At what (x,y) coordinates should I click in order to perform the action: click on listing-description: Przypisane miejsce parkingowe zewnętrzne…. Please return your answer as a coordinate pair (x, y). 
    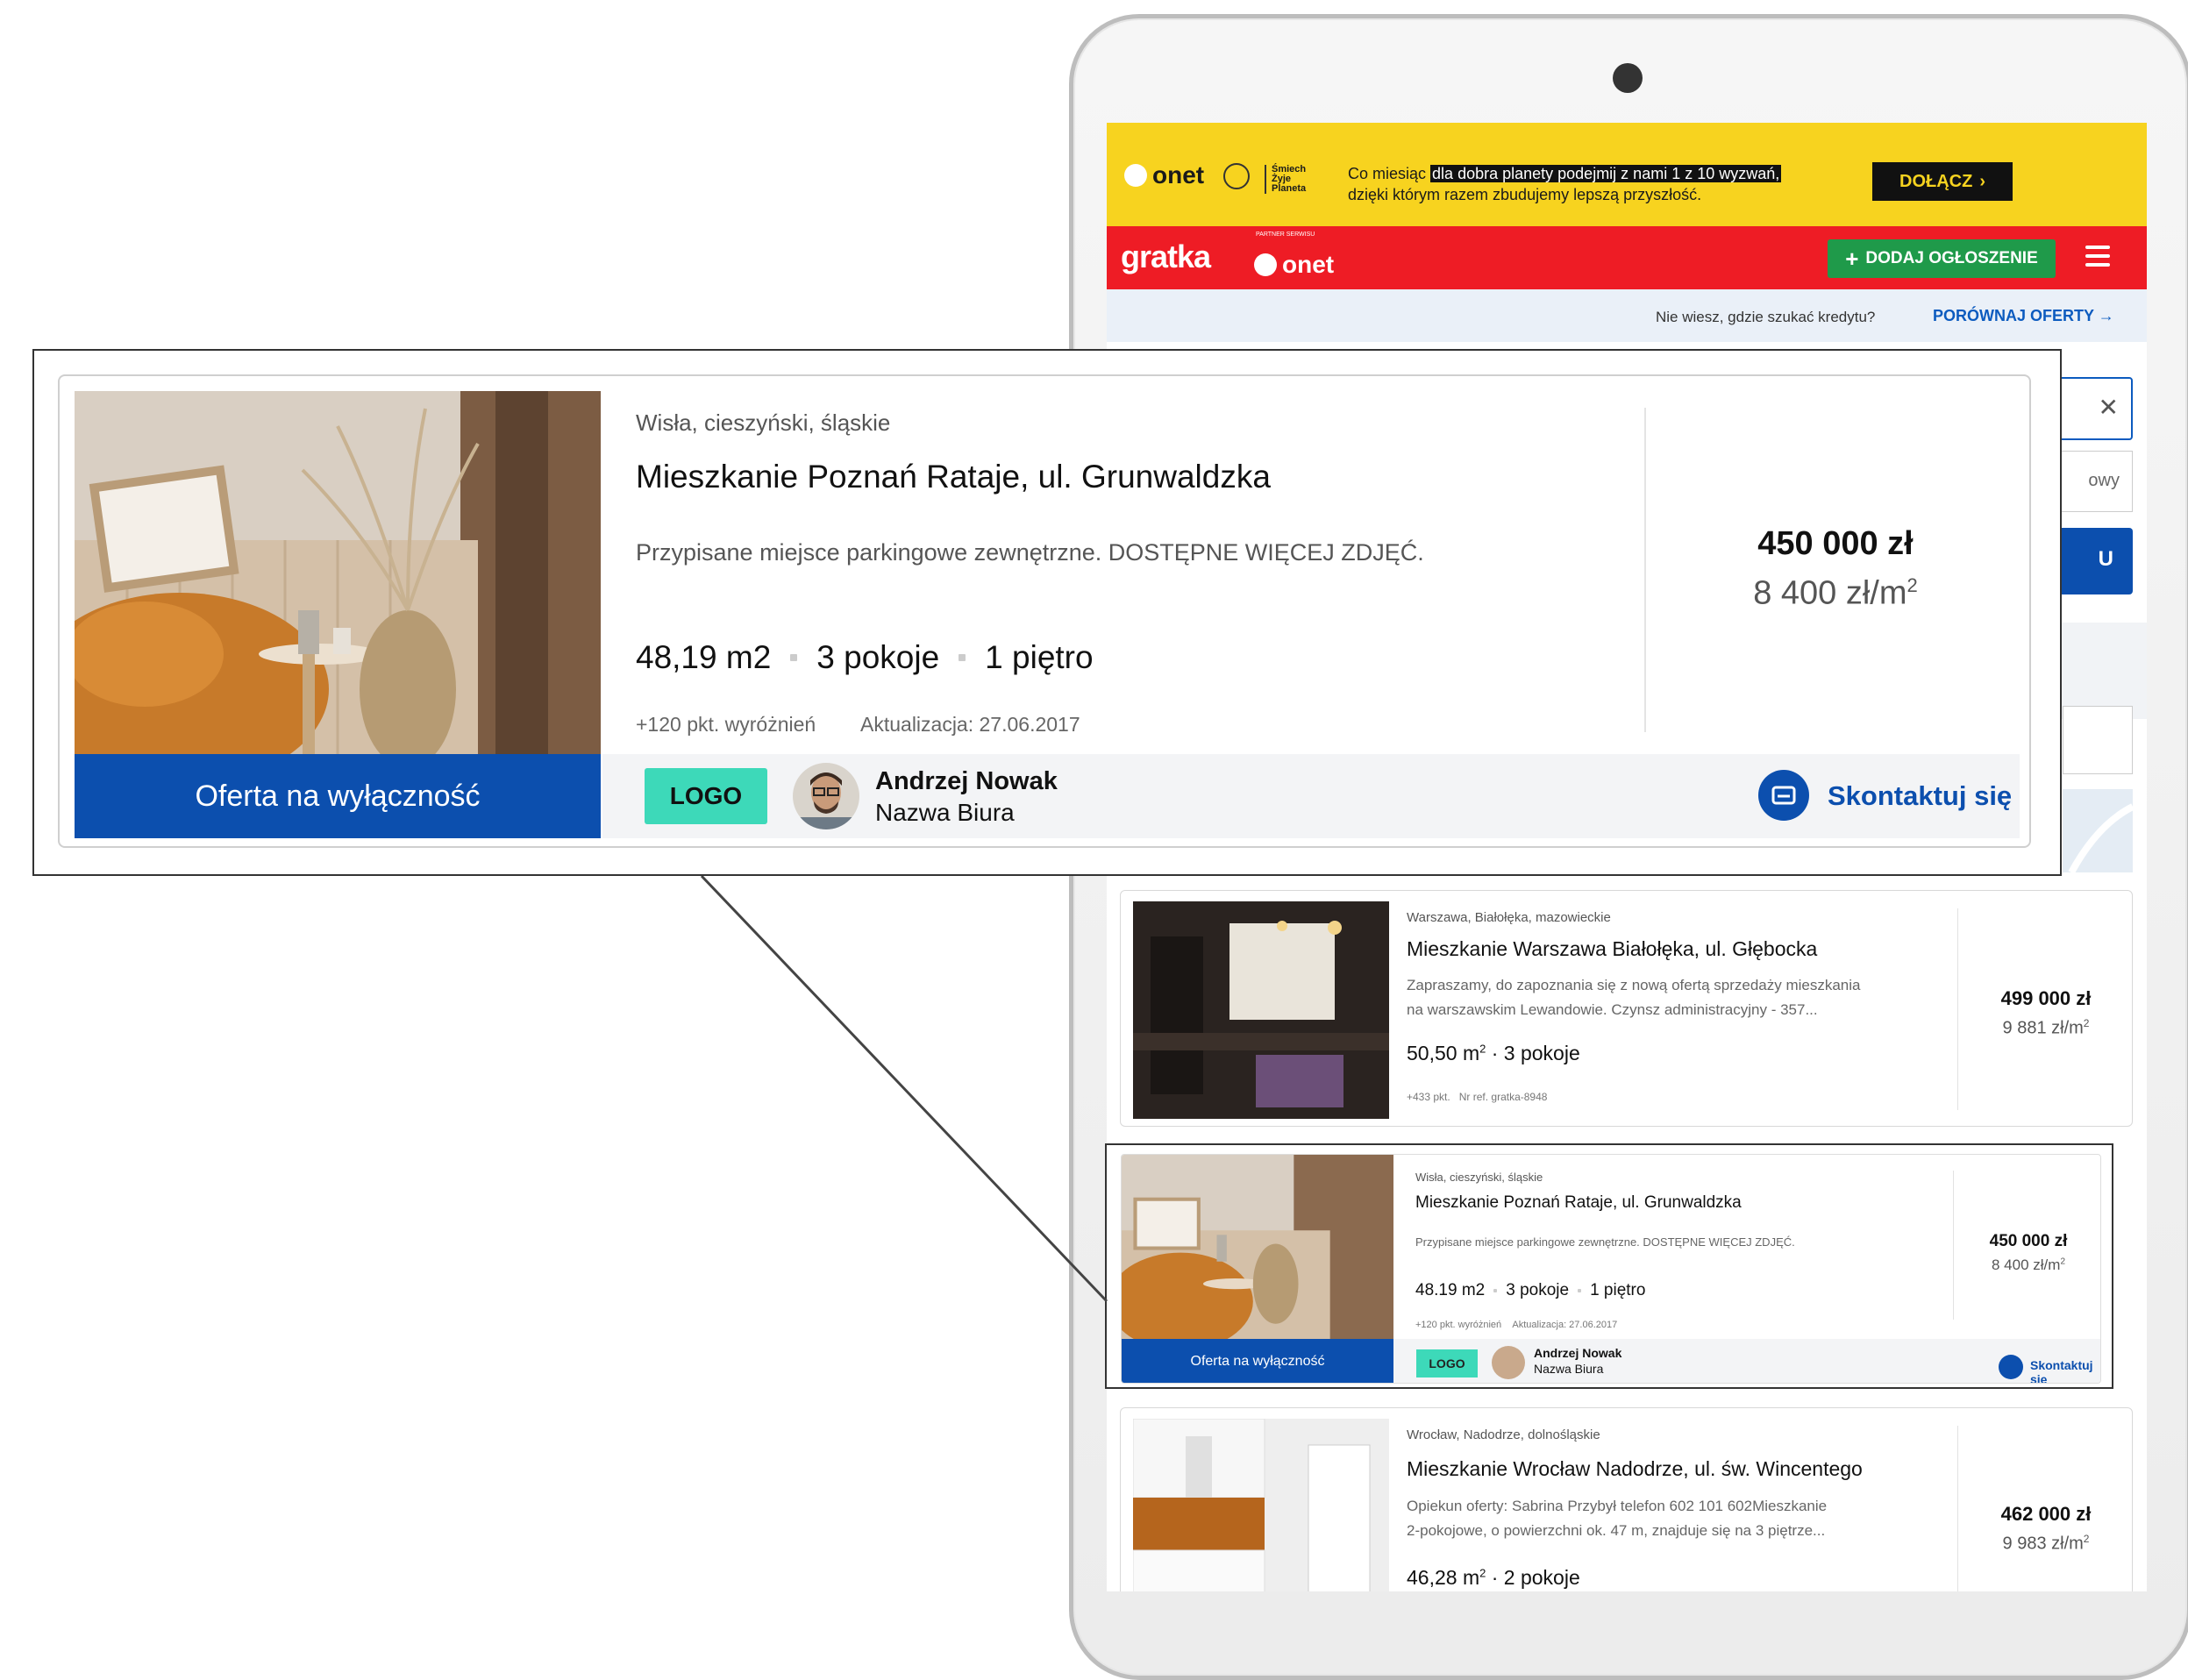
    Looking at the image, I should click on (1030, 552).